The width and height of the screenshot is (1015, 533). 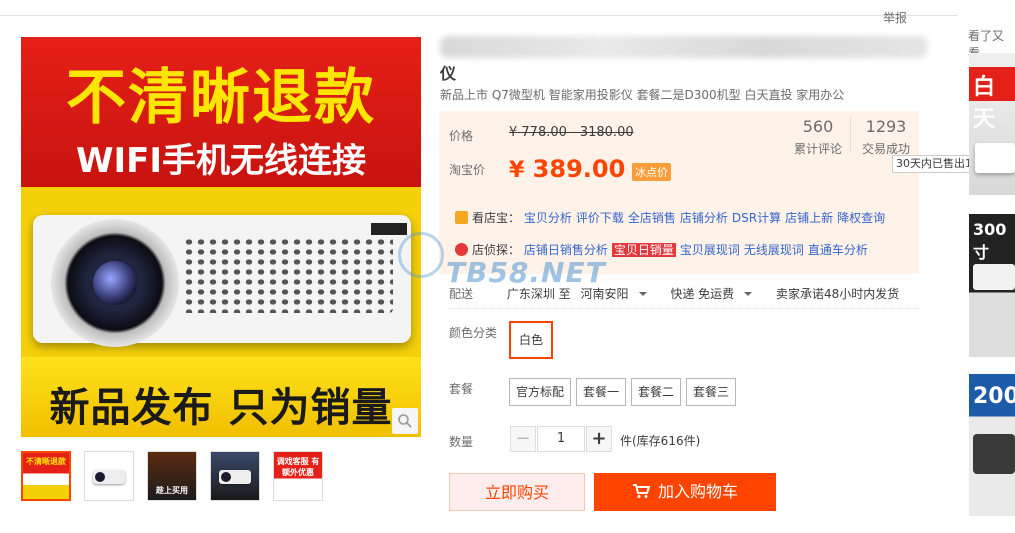 What do you see at coordinates (46, 476) in the screenshot?
I see `thumbnail-1: 不清晰退款` at bounding box center [46, 476].